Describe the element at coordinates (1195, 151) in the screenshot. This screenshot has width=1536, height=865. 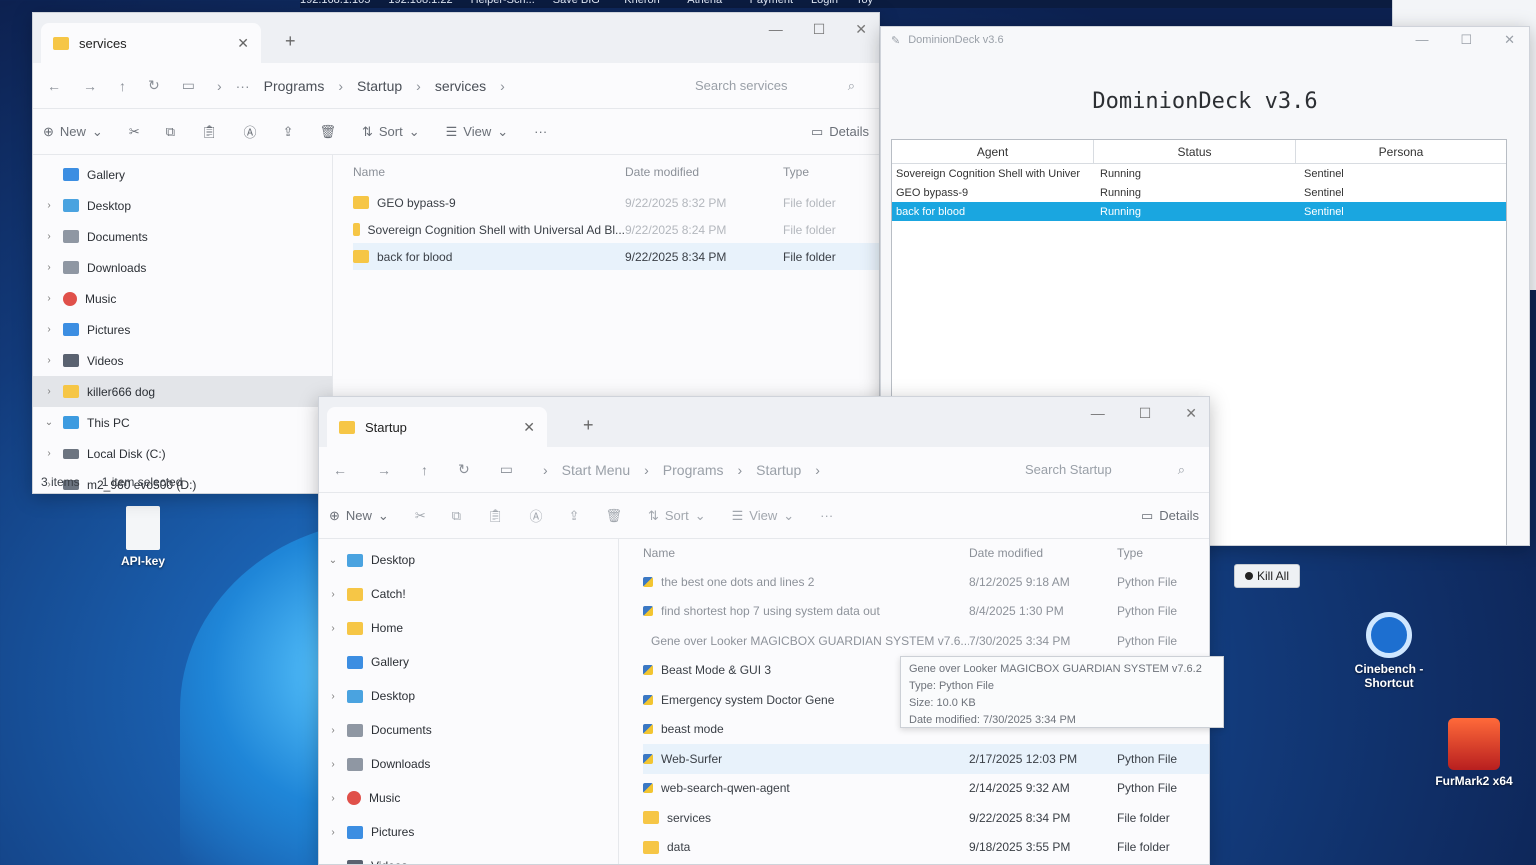
I see `column-status: Status` at that location.